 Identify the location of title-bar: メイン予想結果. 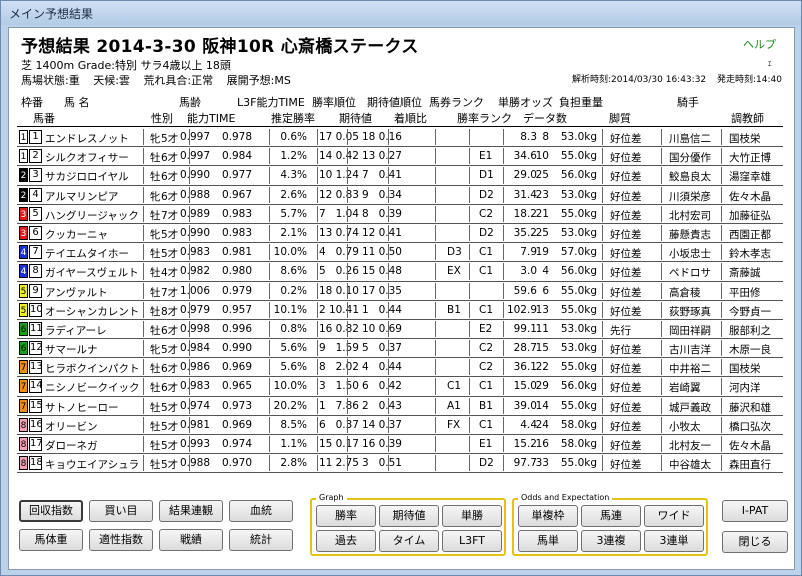
(401, 13).